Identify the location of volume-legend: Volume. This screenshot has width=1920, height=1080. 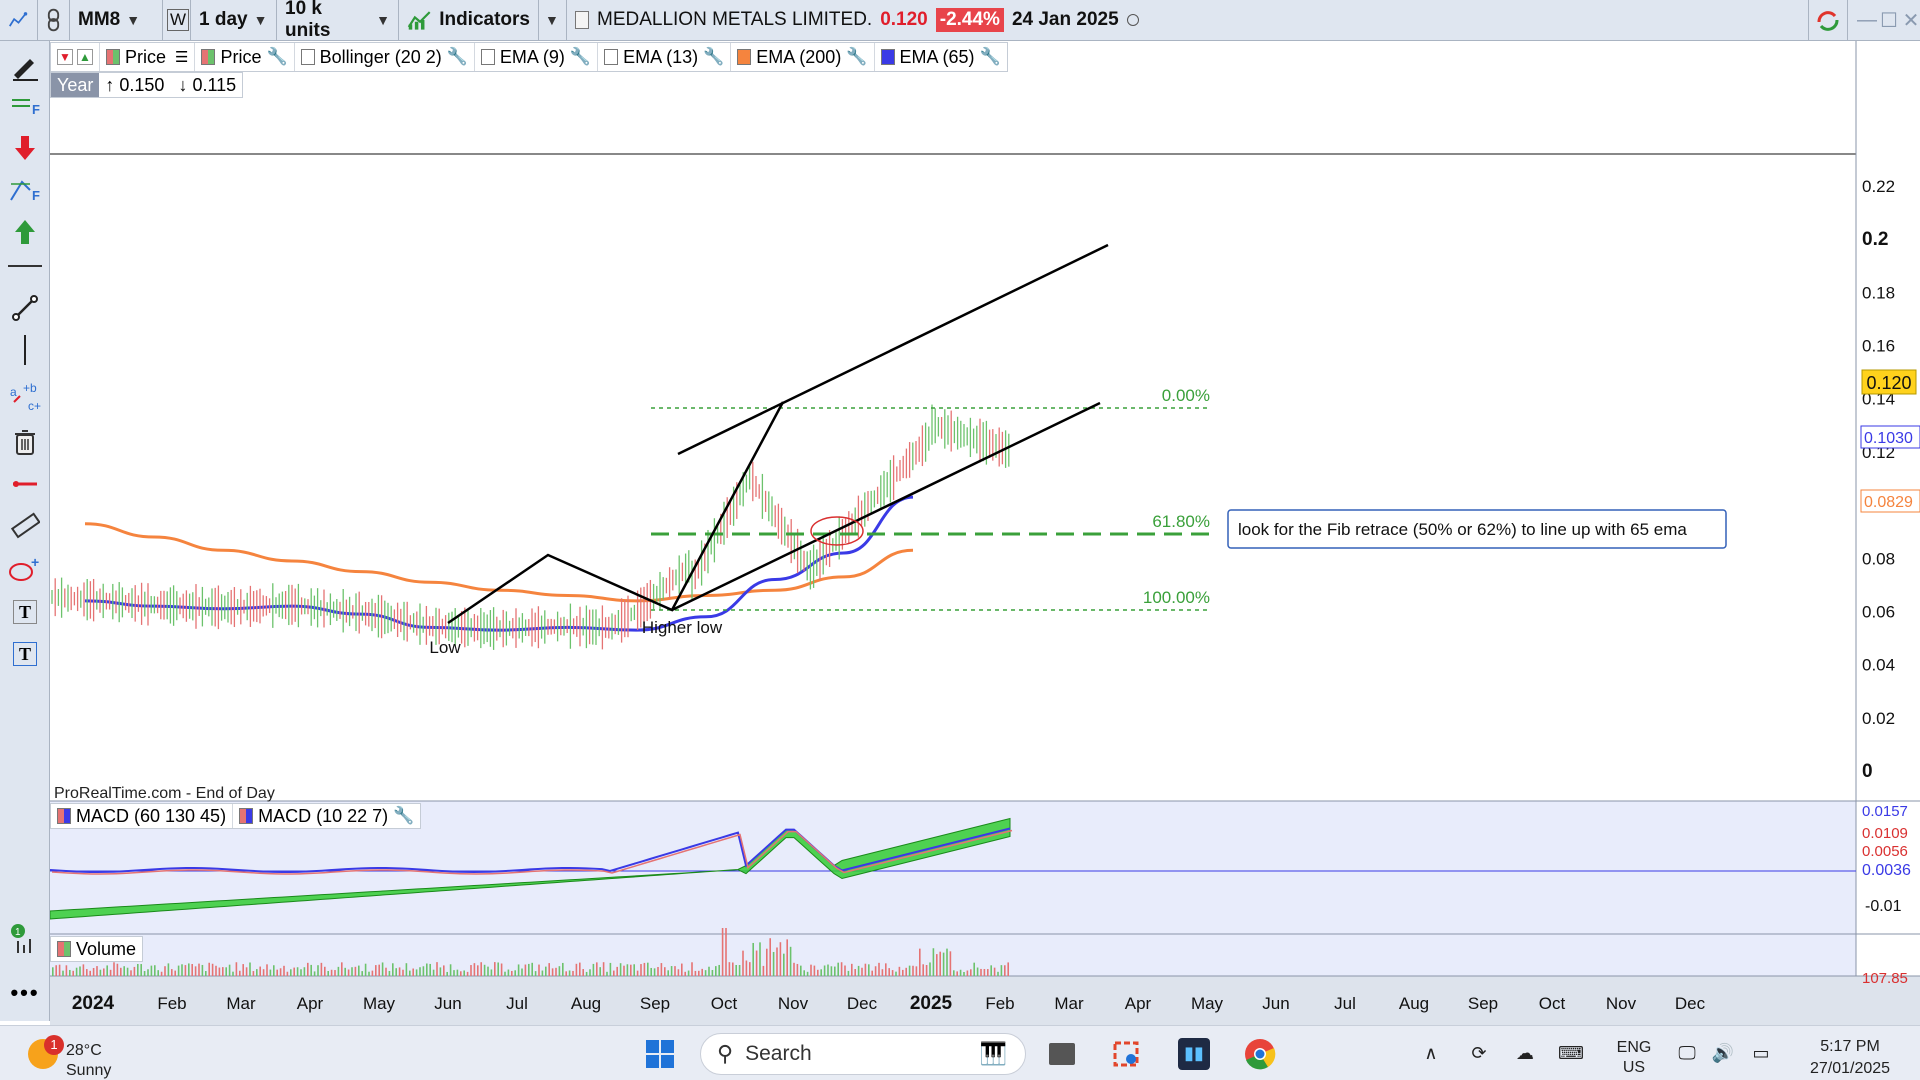
(97, 949).